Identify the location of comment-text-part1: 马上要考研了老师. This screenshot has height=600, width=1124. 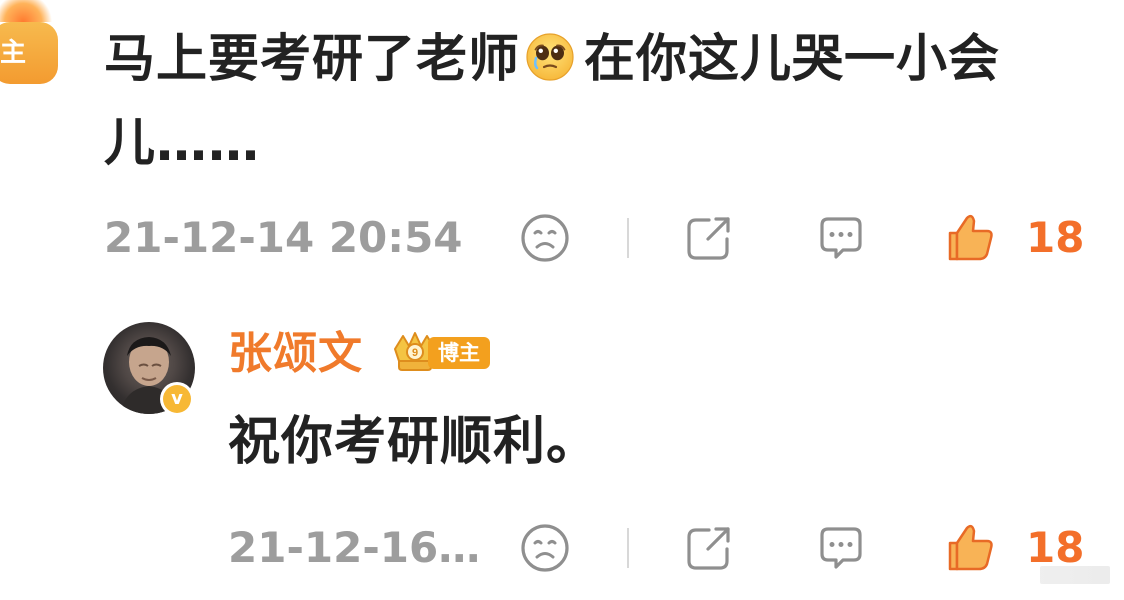
(312, 59).